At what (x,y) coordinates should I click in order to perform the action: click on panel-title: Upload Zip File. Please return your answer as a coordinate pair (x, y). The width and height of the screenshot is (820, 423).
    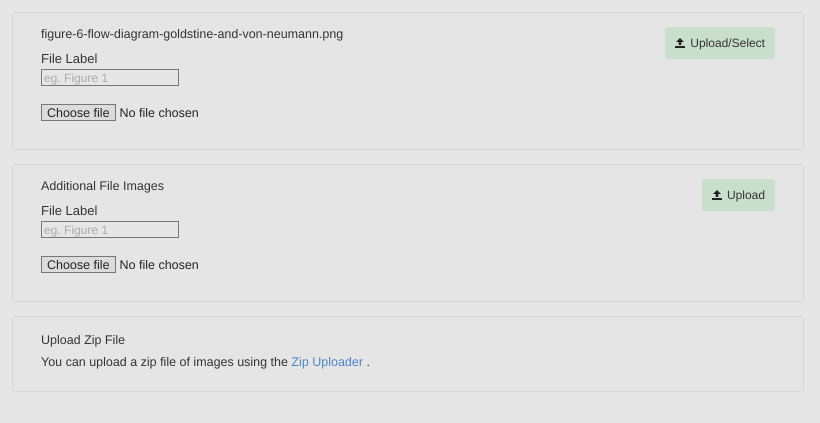
    Looking at the image, I should click on (83, 340).